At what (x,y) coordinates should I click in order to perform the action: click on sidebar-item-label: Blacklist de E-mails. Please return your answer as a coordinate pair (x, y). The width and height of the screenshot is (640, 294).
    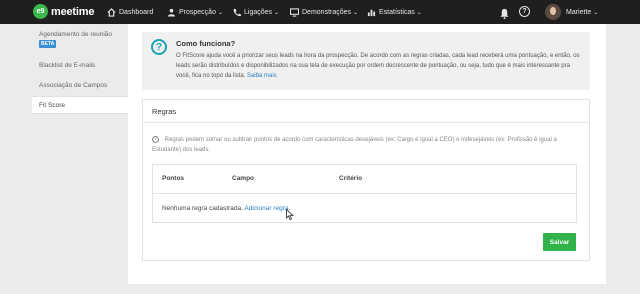
    Looking at the image, I should click on (67, 65).